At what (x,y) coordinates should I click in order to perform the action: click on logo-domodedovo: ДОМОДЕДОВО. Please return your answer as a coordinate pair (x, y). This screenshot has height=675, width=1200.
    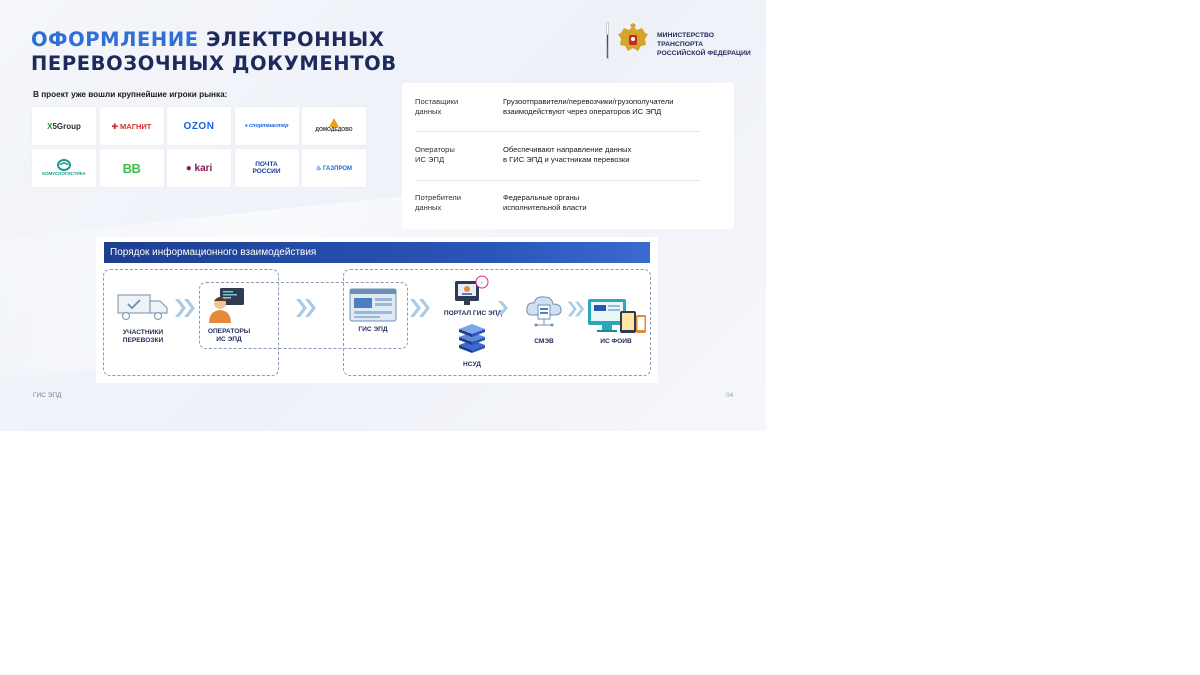
    Looking at the image, I should click on (334, 126).